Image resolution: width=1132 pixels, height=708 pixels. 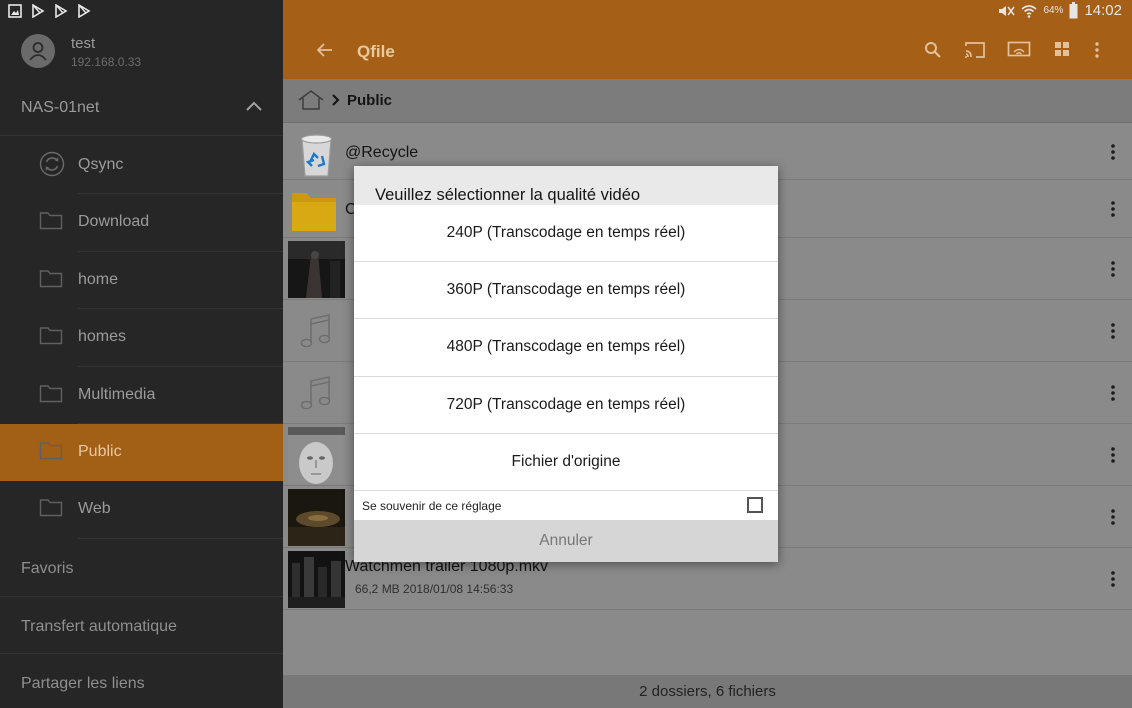 What do you see at coordinates (1103, 10) in the screenshot?
I see `clock: 14:02` at bounding box center [1103, 10].